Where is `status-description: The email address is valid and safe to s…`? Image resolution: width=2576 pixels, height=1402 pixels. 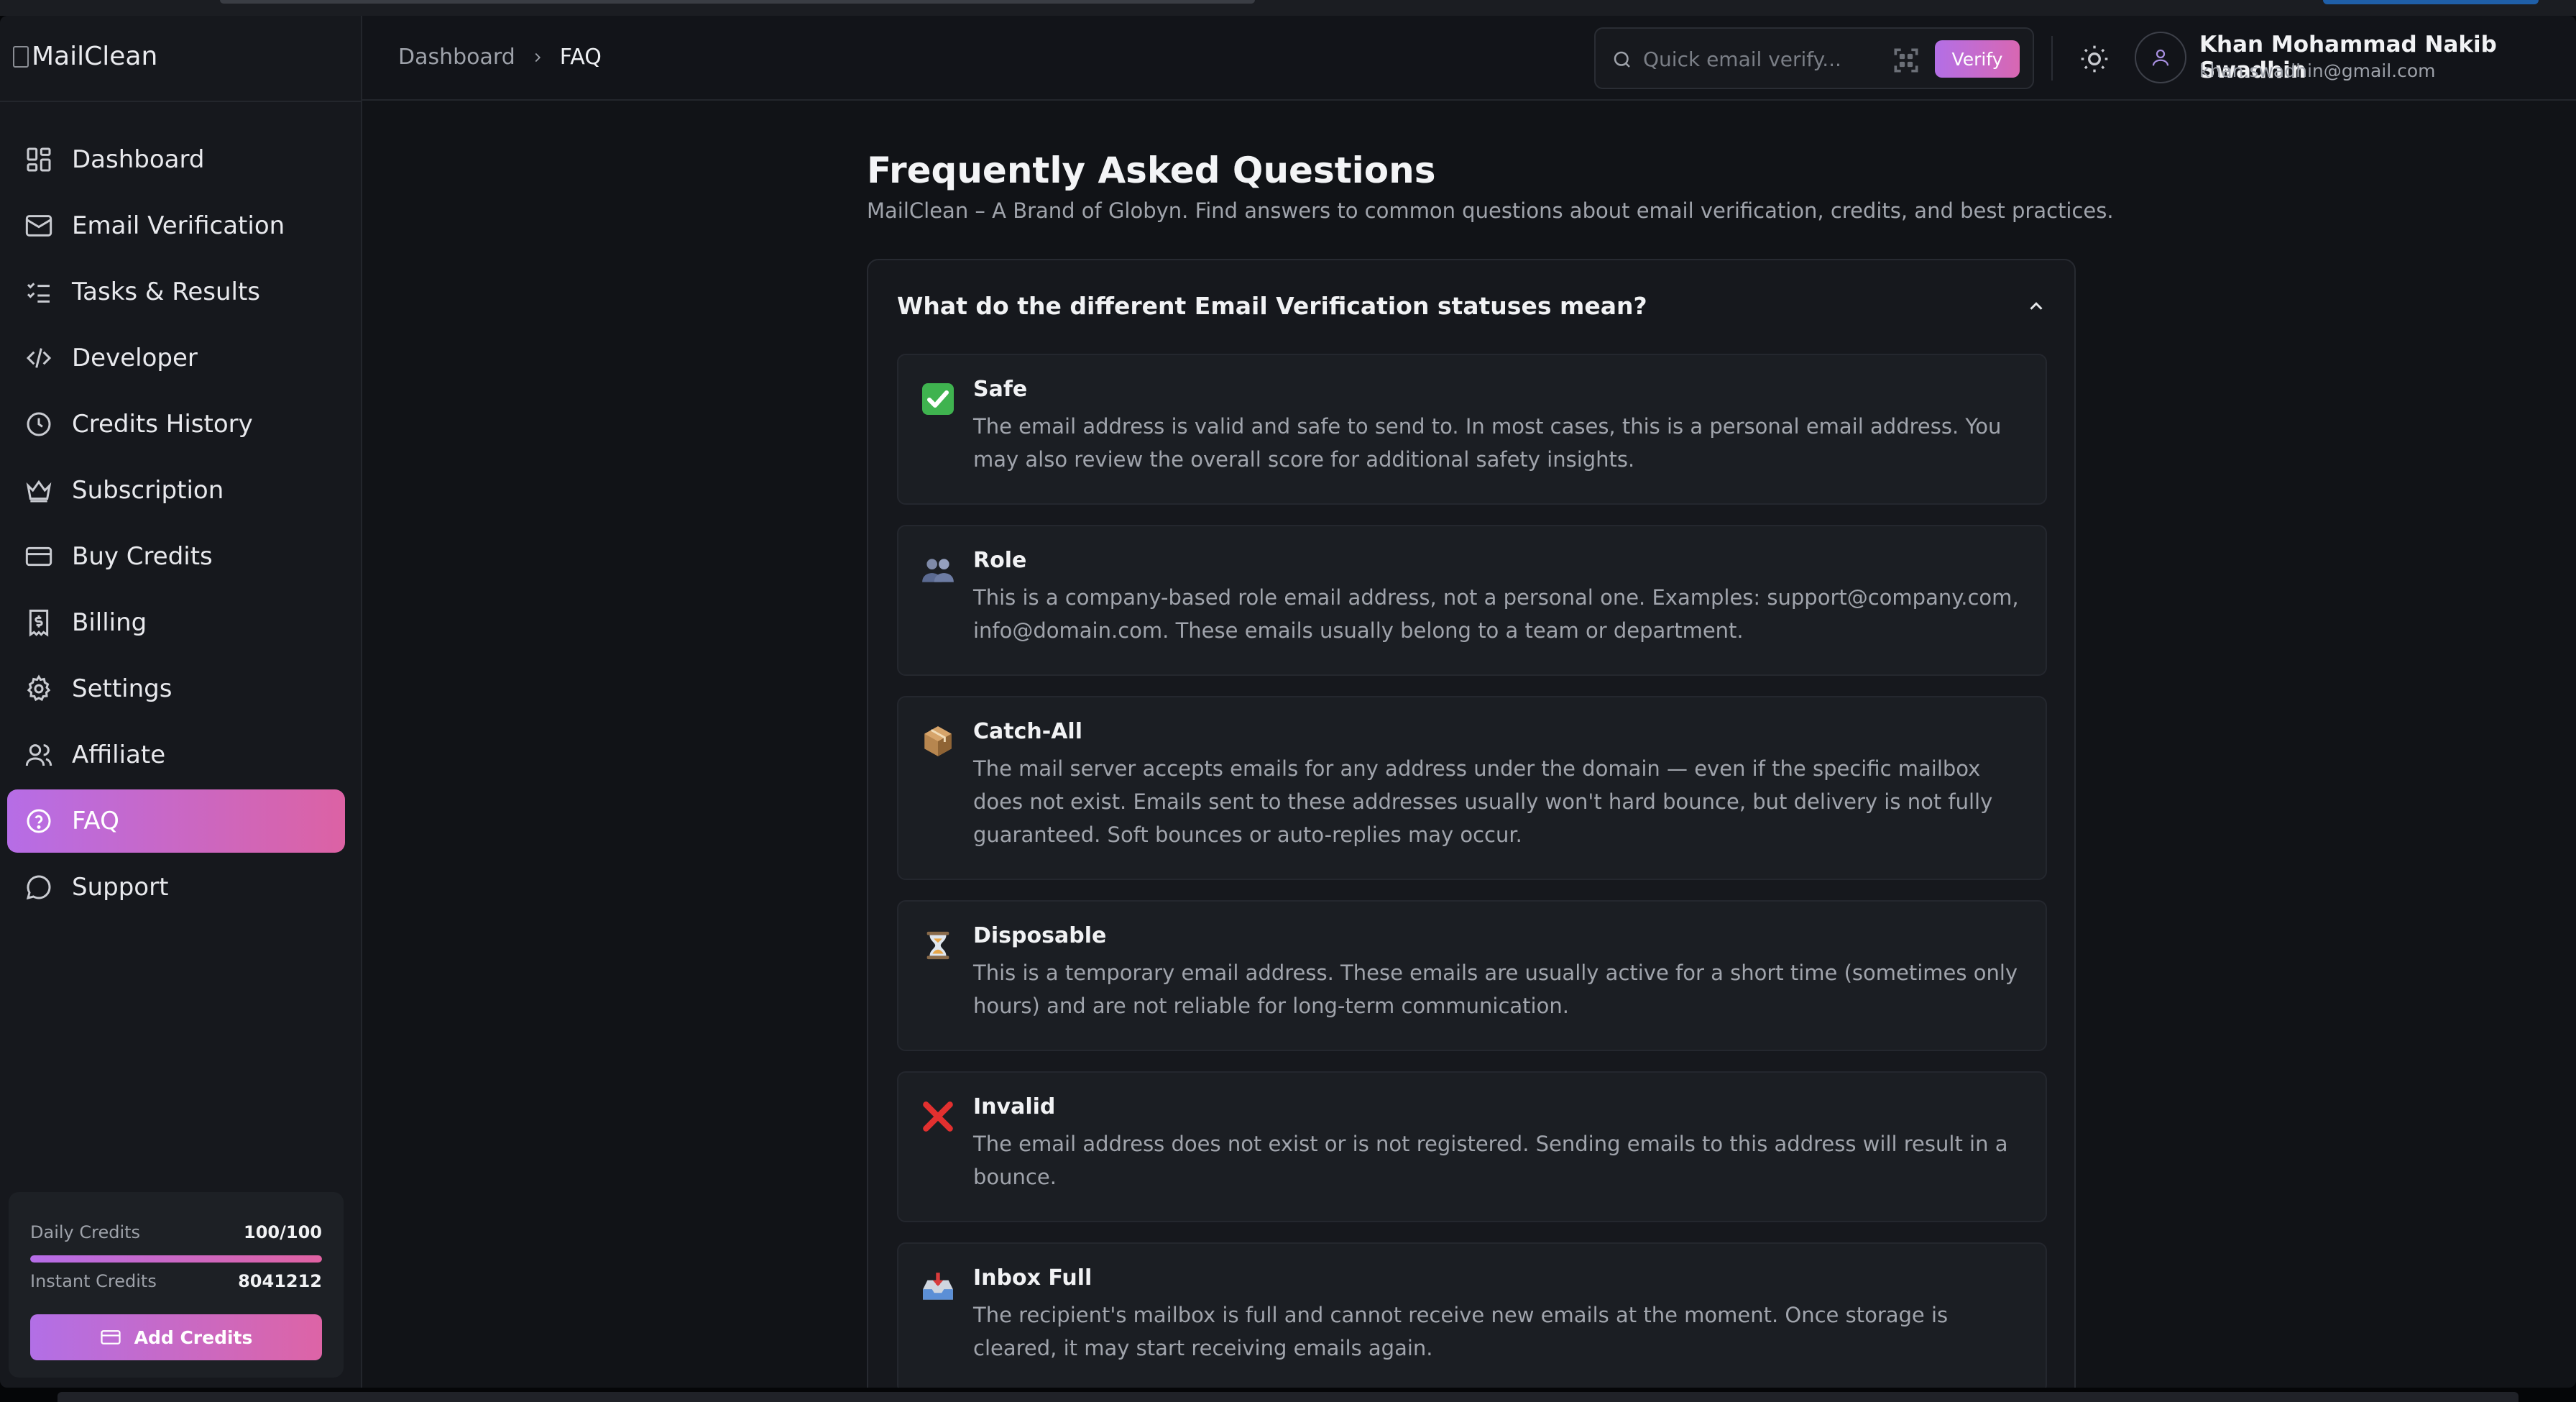 status-description: The email address is valid and safe to s… is located at coordinates (1487, 443).